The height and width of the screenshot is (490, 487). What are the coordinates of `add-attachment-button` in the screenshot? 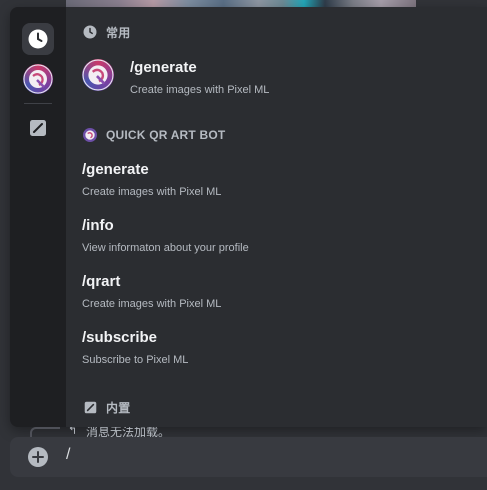 It's located at (38, 457).